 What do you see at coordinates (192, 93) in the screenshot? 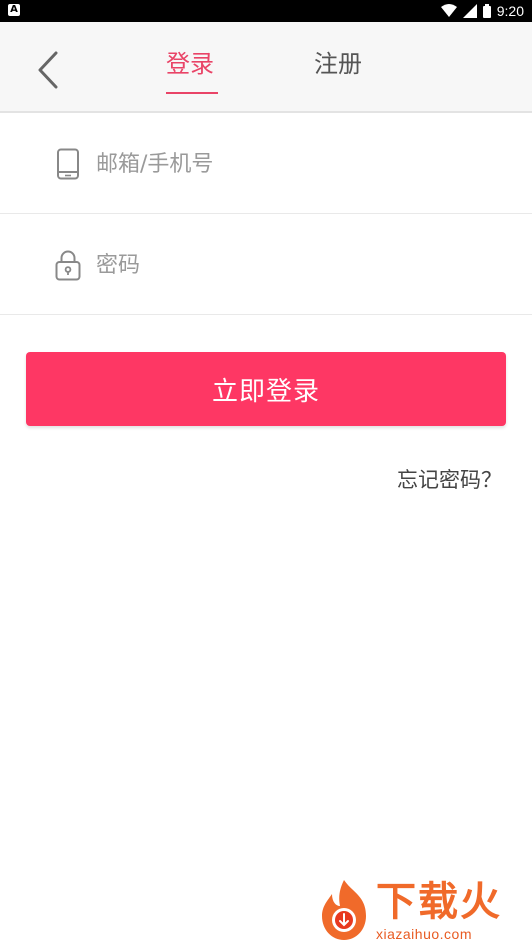
I see `tab-active-indicator` at bounding box center [192, 93].